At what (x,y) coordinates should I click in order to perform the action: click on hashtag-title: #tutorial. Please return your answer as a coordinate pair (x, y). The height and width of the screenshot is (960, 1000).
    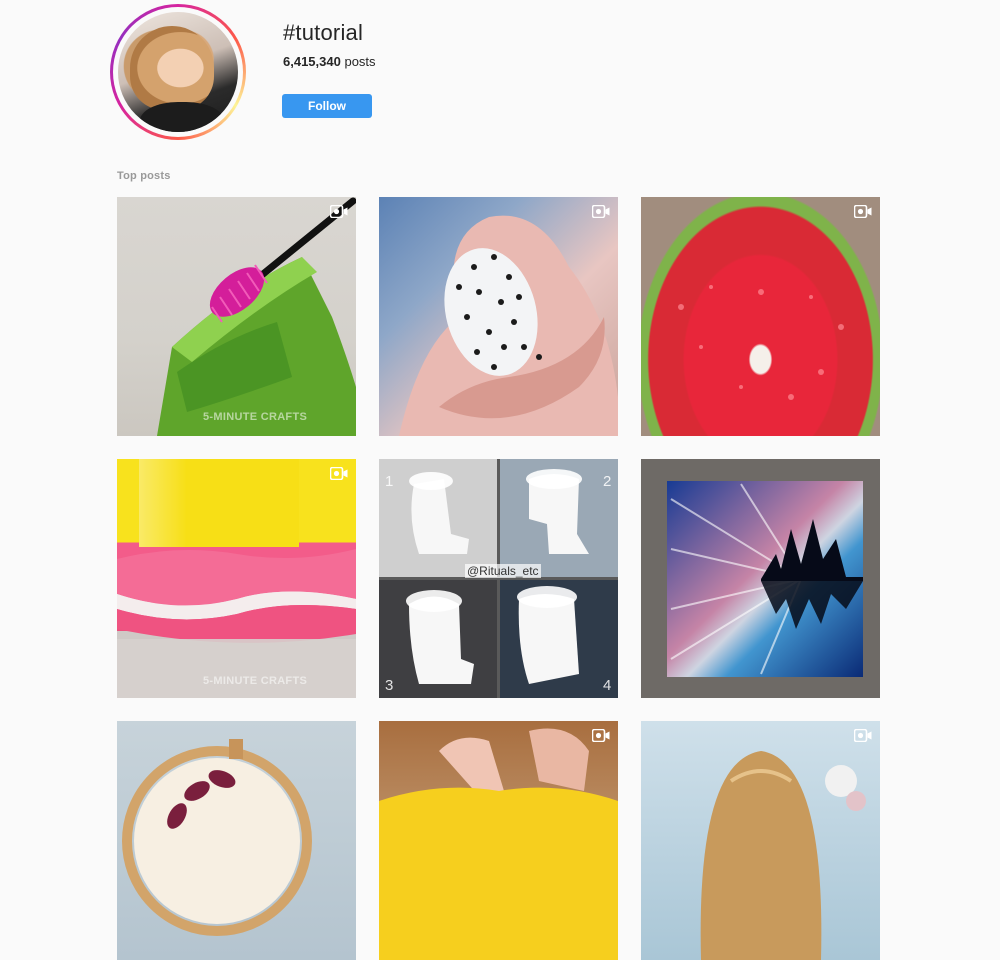
    Looking at the image, I should click on (323, 32).